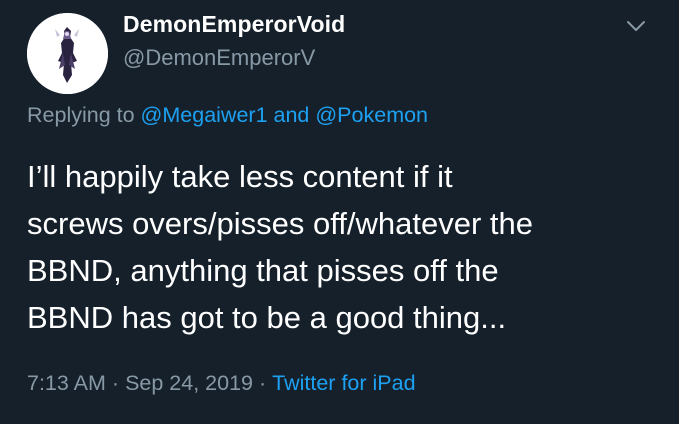 This screenshot has width=679, height=424. Describe the element at coordinates (189, 383) in the screenshot. I see `tweet-date: Sep 24, 2019` at that location.